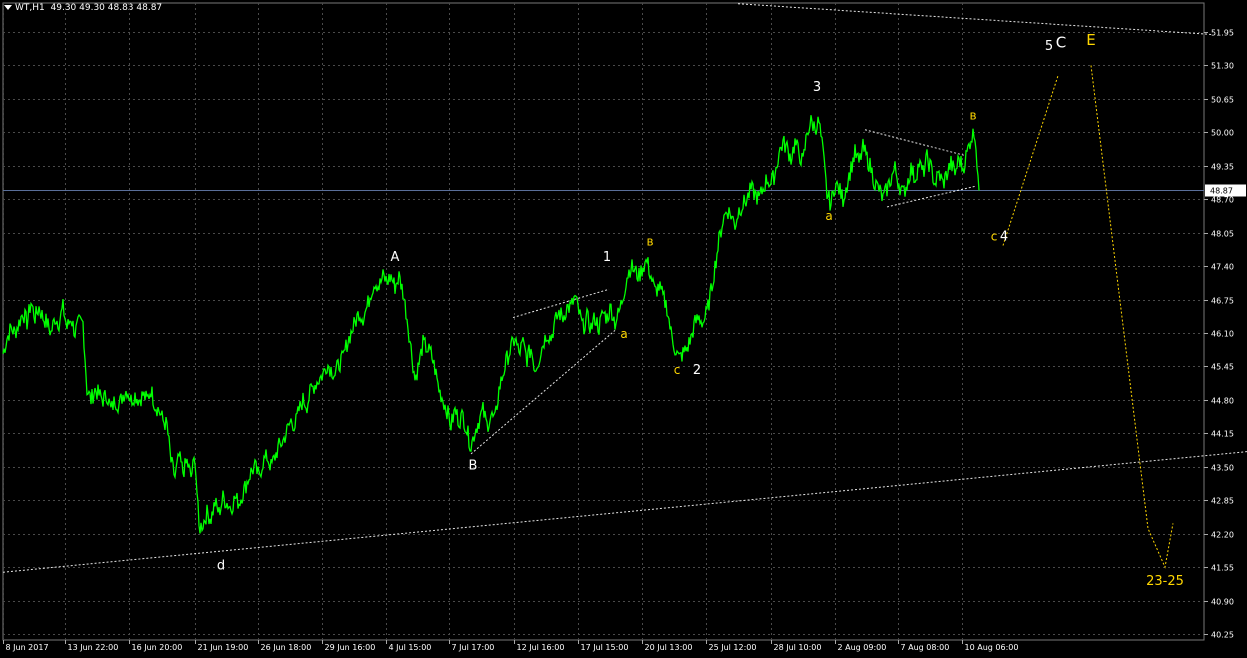  What do you see at coordinates (607, 257) in the screenshot?
I see `wave-label: 1` at bounding box center [607, 257].